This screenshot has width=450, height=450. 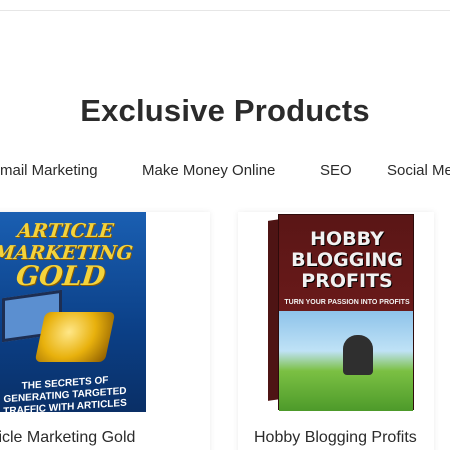 I want to click on cover-title: ARTICLE MARKETING GOLD, so click(x=73, y=256).